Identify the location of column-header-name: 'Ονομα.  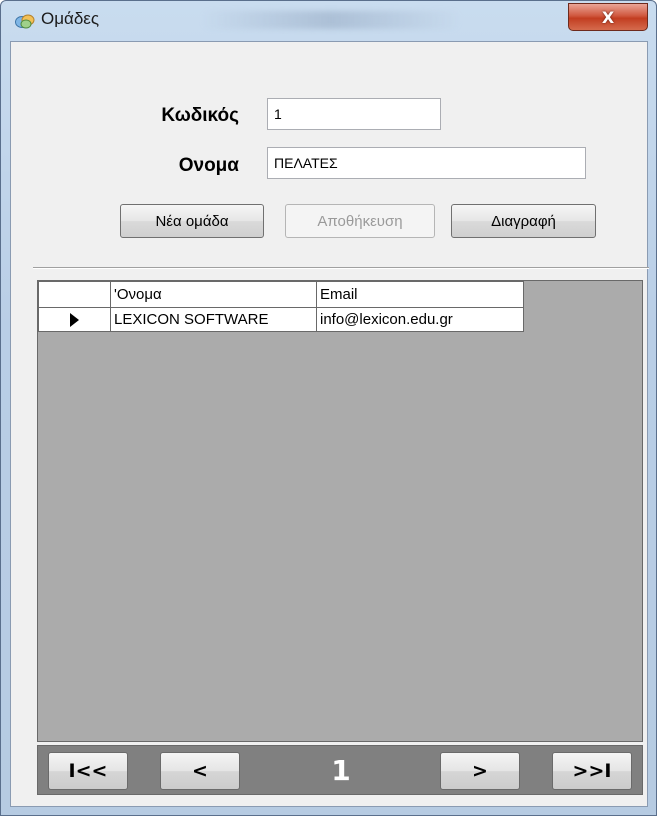
(213, 294).